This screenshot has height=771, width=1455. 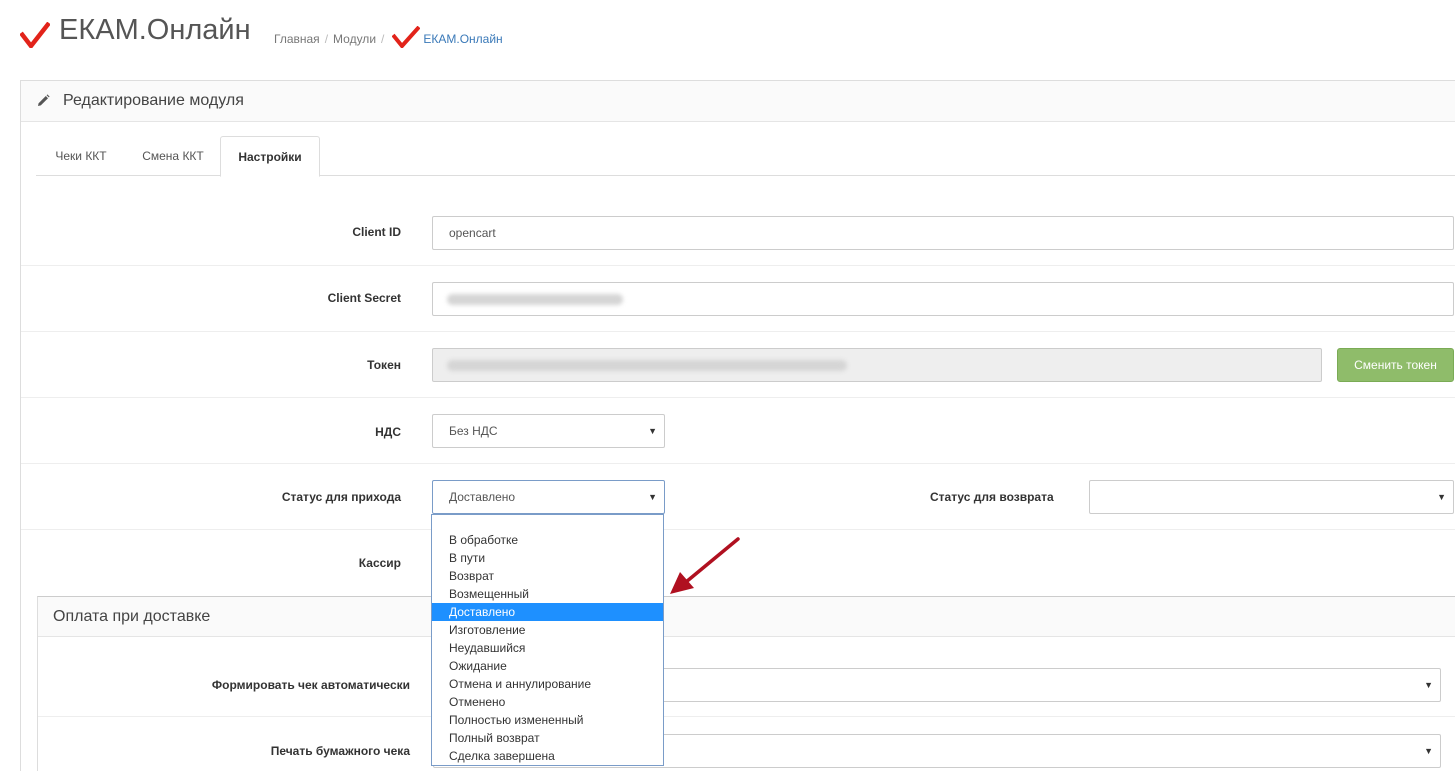 I want to click on form-row-token: Токен Сменить токен, so click(x=738, y=365).